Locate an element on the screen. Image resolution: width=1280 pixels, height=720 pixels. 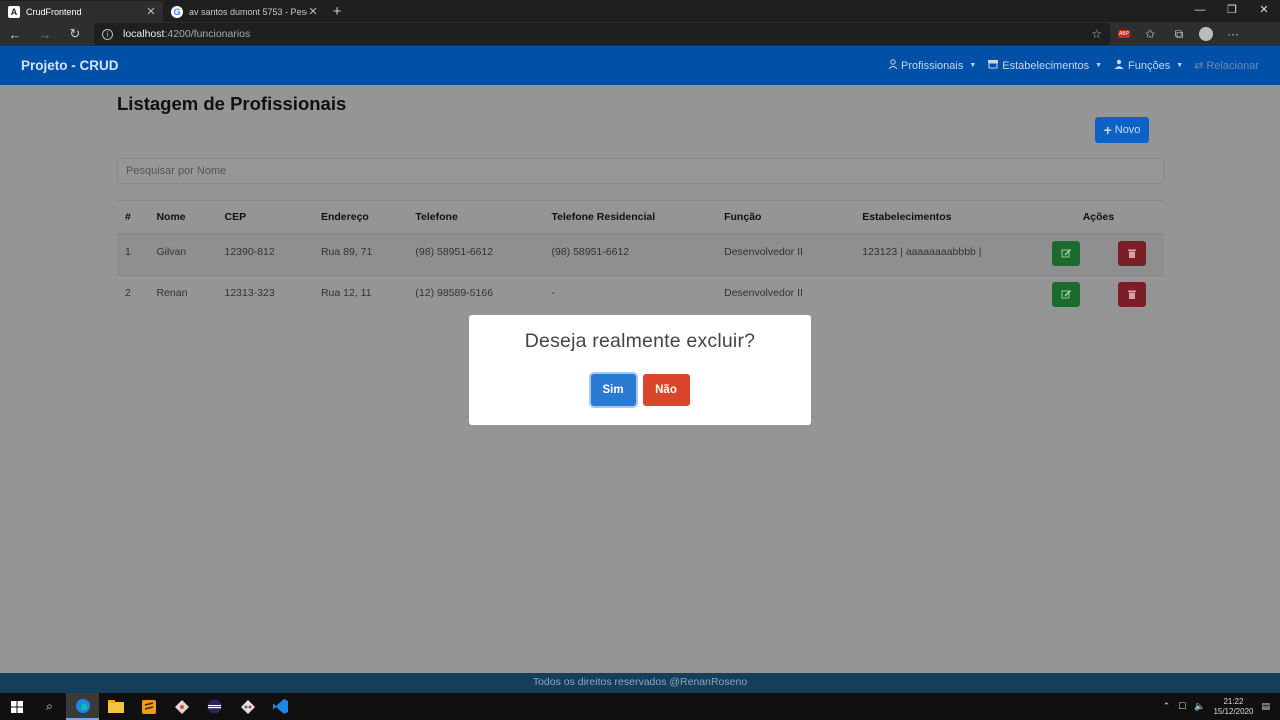
info-icon: i is located at coordinates (107, 34).